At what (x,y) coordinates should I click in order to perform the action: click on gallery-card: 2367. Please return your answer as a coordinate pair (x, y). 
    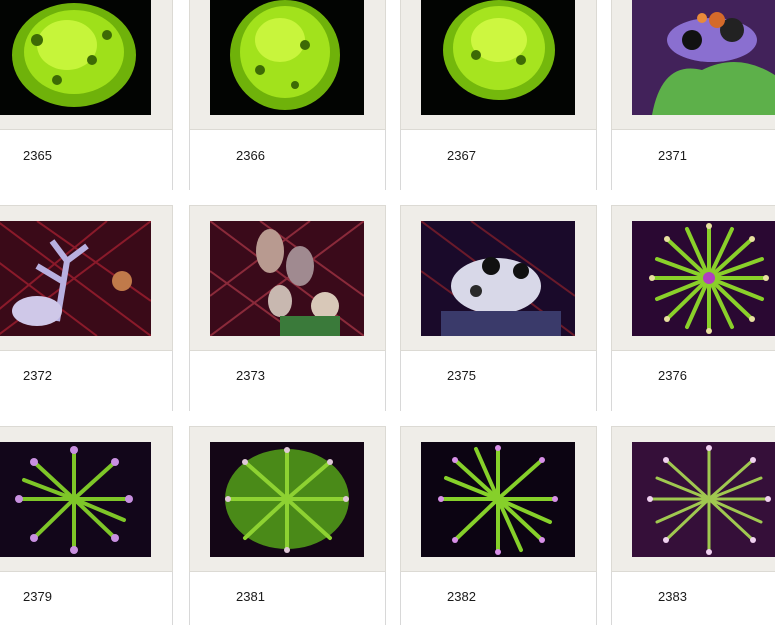
    Looking at the image, I should click on (498, 95).